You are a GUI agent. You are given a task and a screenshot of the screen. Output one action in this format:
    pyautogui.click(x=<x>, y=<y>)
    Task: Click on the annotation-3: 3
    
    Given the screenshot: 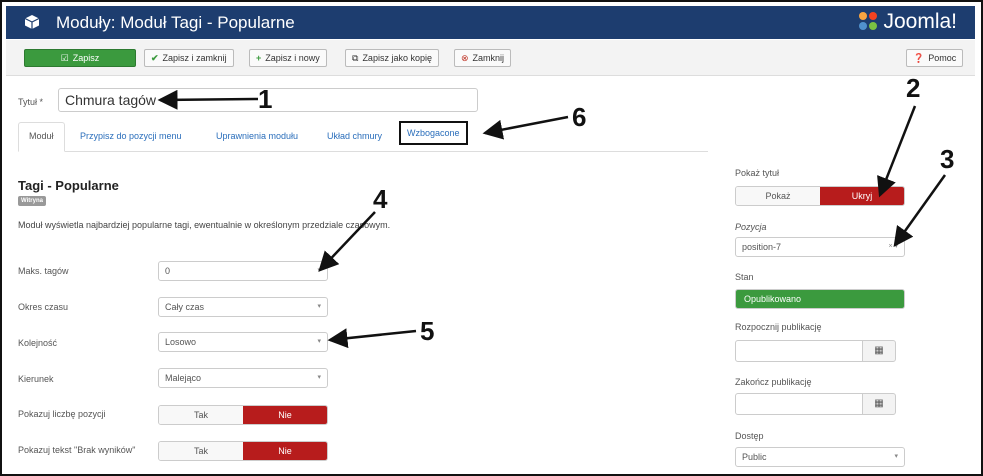 What is the action you would take?
    pyautogui.click(x=947, y=159)
    